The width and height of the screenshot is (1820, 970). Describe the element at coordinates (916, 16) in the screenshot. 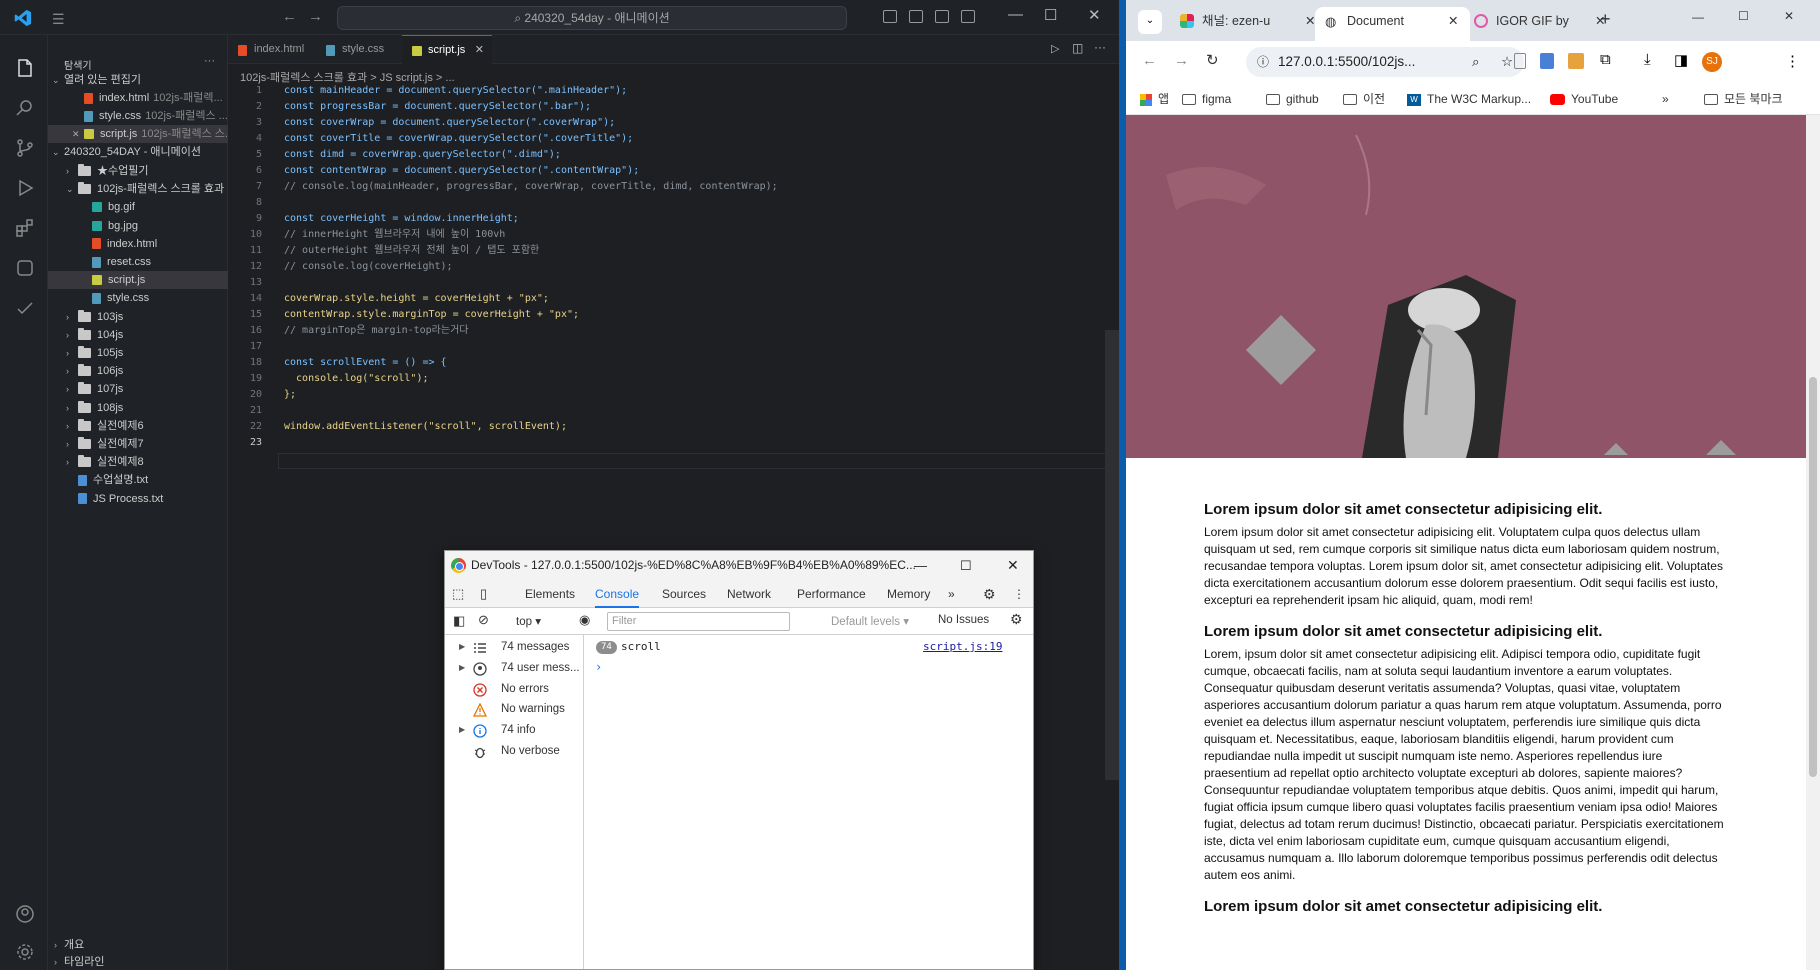

I see `toggle-panel-icon` at that location.